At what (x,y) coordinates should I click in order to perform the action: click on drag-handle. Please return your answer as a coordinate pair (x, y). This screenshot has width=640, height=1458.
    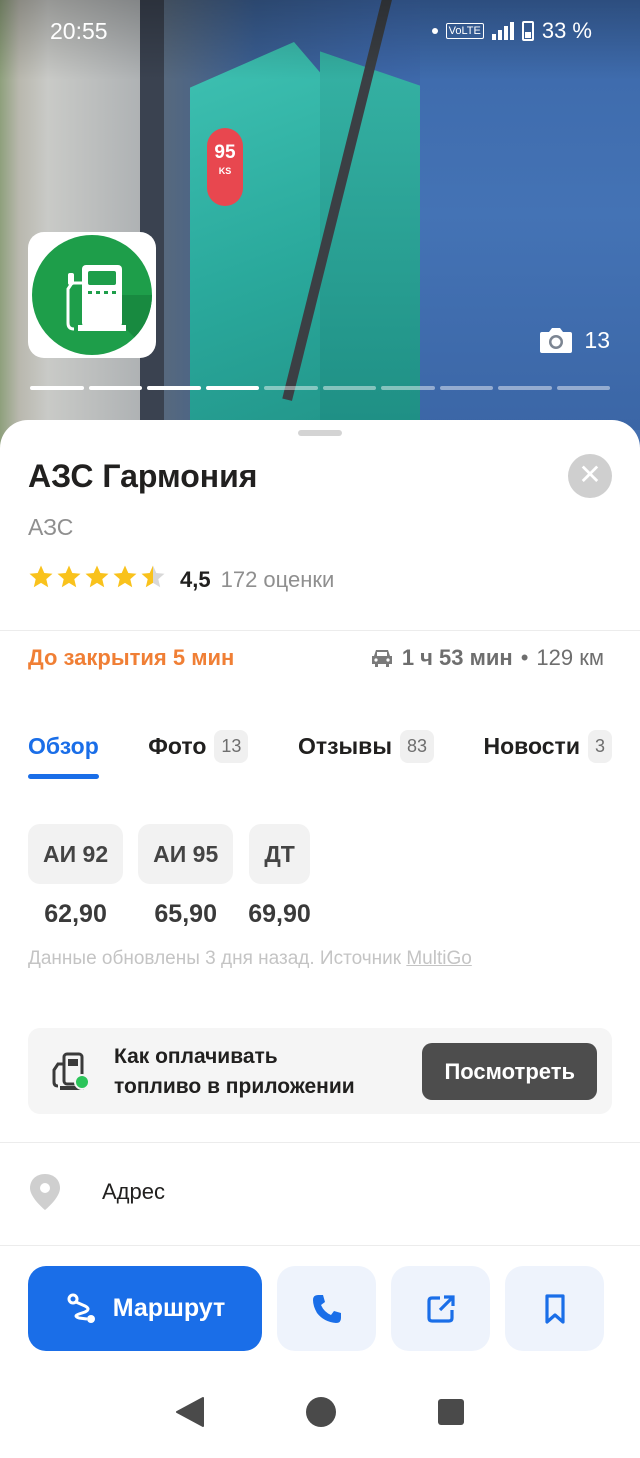
    Looking at the image, I should click on (320, 433).